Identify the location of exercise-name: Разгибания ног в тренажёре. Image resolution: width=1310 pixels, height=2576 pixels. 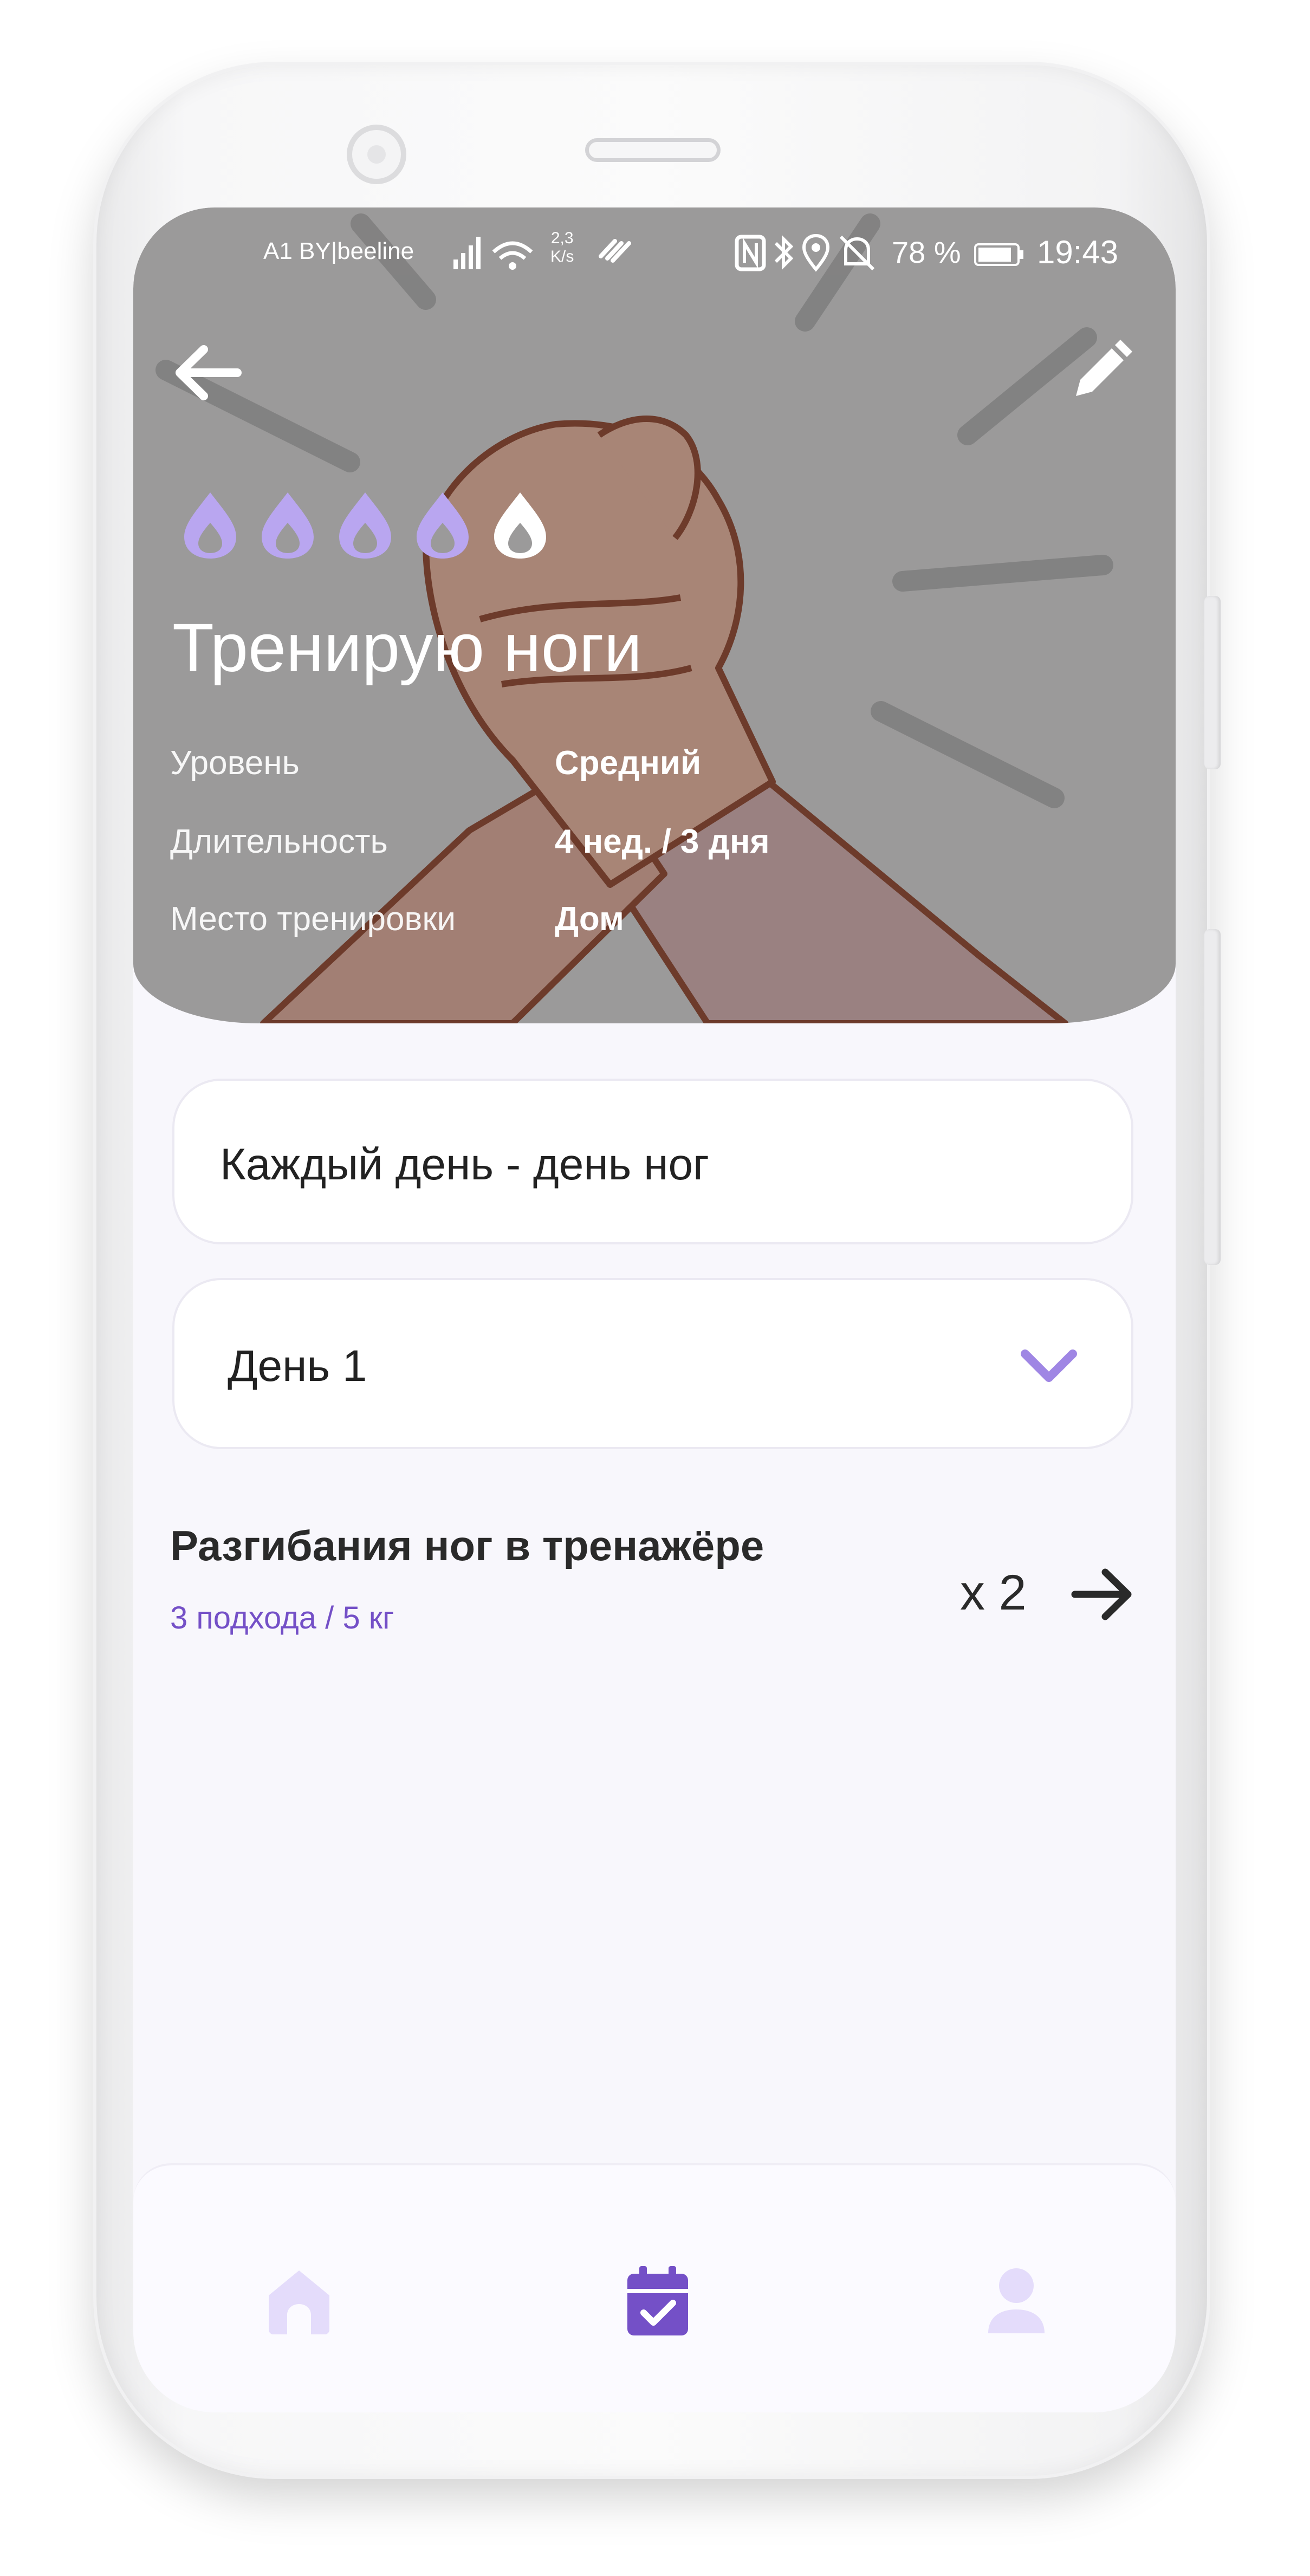
(467, 1546).